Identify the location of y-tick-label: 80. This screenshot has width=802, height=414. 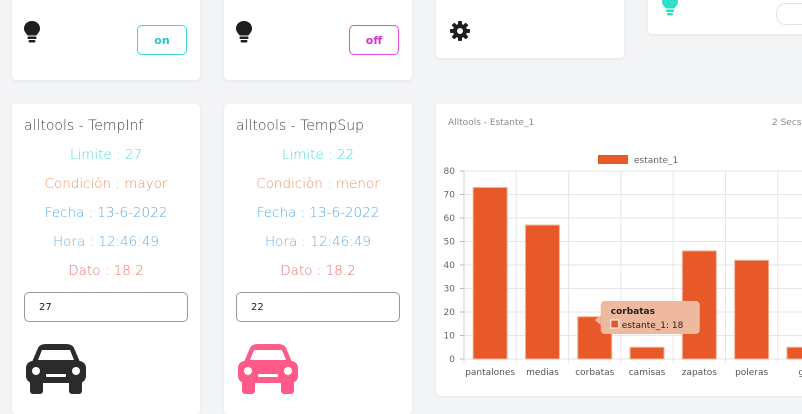
(450, 172).